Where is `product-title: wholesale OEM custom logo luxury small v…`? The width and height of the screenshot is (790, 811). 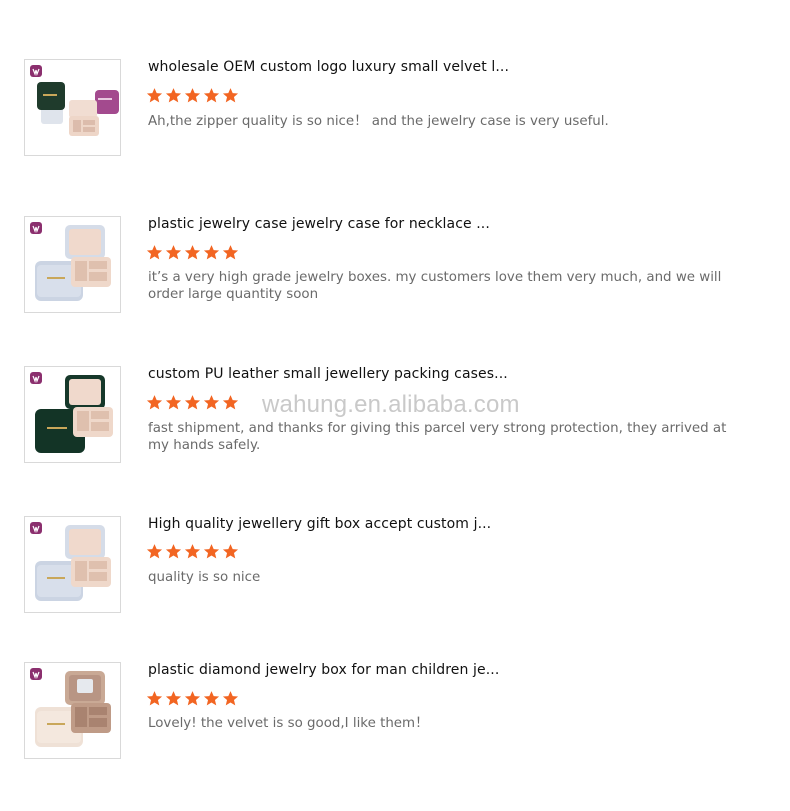
product-title: wholesale OEM custom logo luxury small v… is located at coordinates (328, 67).